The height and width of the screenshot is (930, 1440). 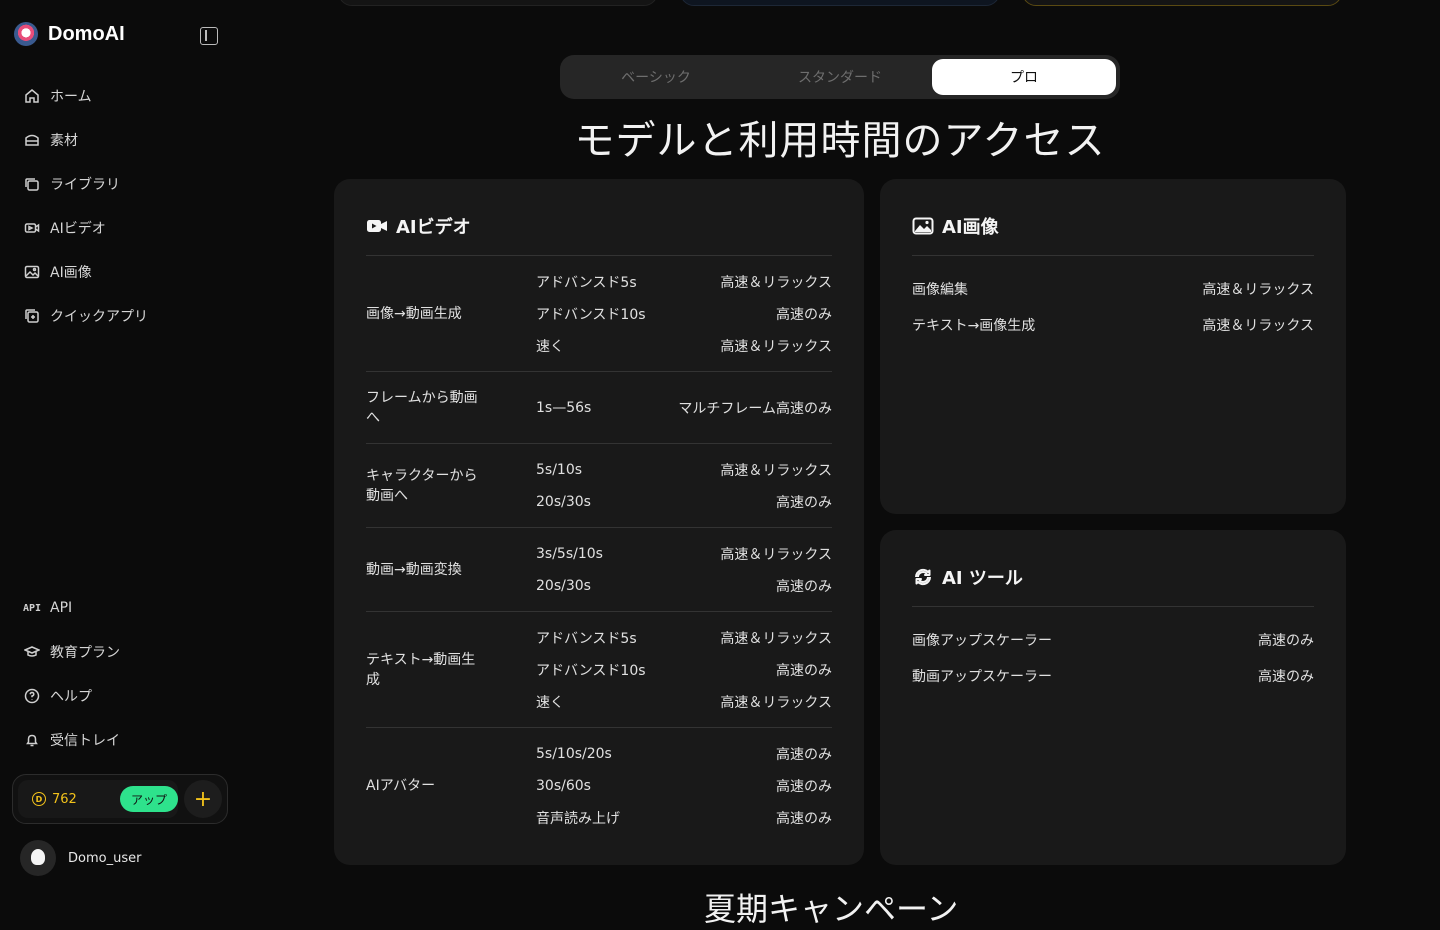 What do you see at coordinates (38, 858) in the screenshot?
I see `avatar` at bounding box center [38, 858].